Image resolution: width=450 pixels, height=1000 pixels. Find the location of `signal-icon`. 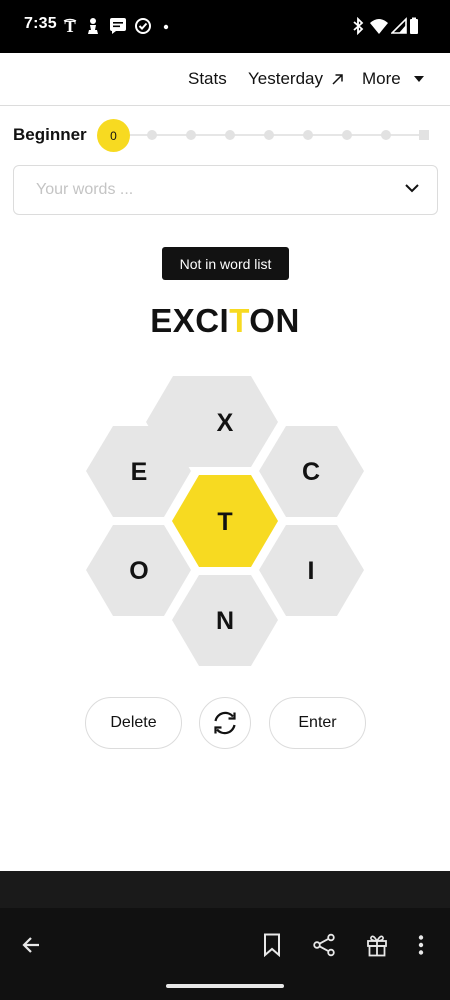

signal-icon is located at coordinates (399, 26).